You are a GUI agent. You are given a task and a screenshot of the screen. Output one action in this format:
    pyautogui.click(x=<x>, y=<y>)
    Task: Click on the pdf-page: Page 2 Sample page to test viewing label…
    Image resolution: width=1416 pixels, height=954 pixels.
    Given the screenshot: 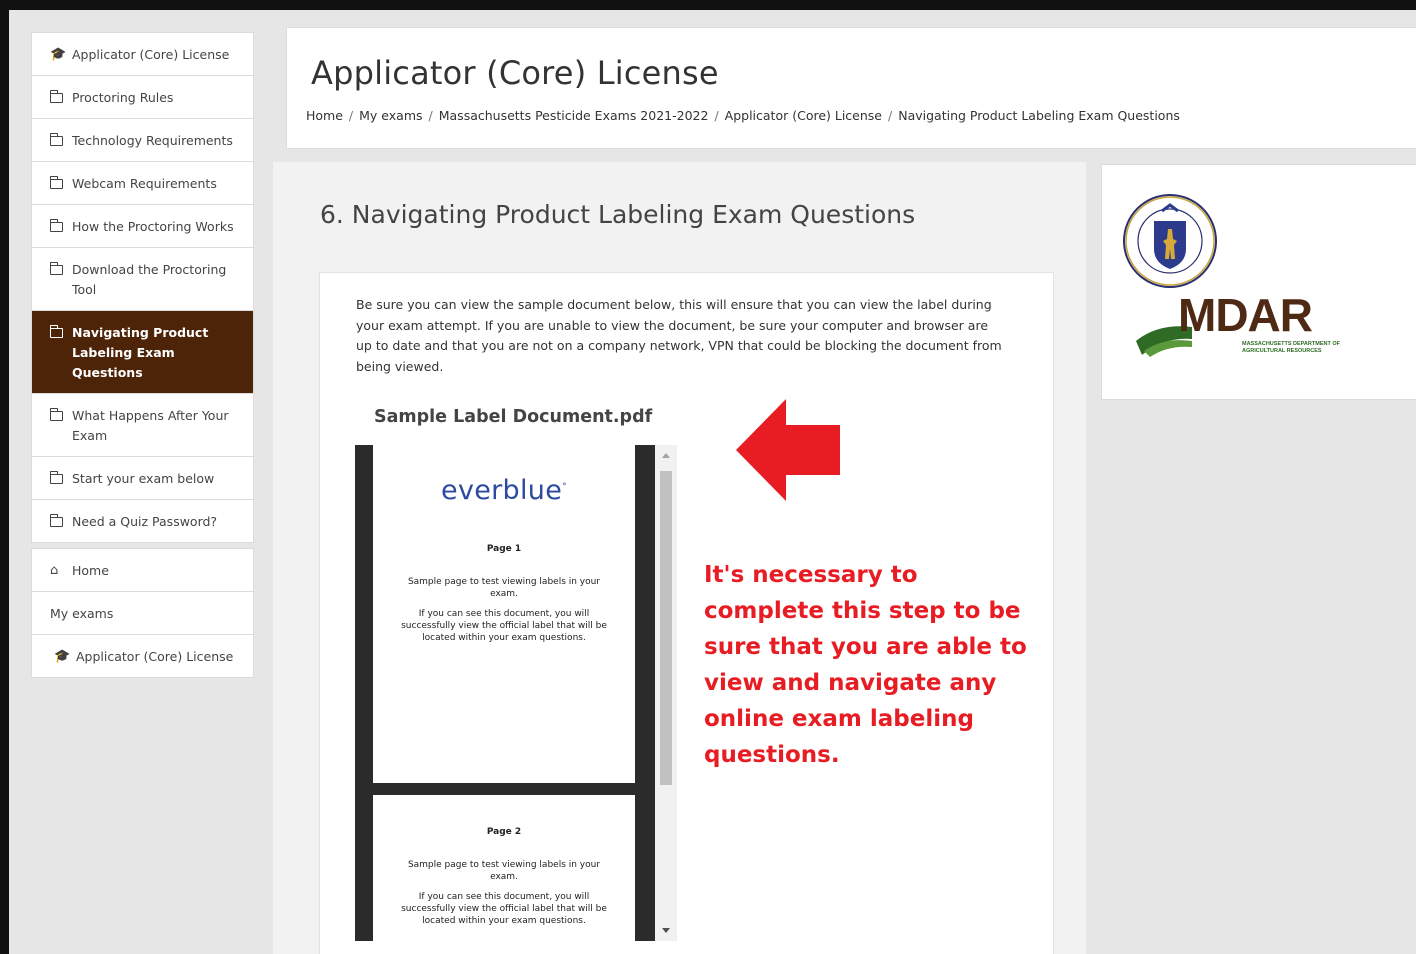 What is the action you would take?
    pyautogui.click(x=504, y=868)
    